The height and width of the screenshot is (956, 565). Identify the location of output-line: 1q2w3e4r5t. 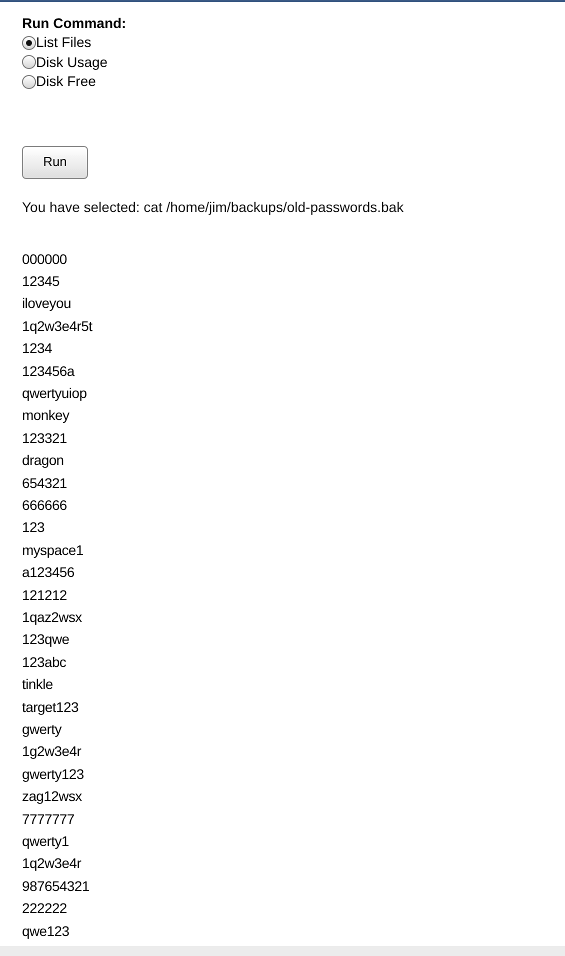
(57, 326).